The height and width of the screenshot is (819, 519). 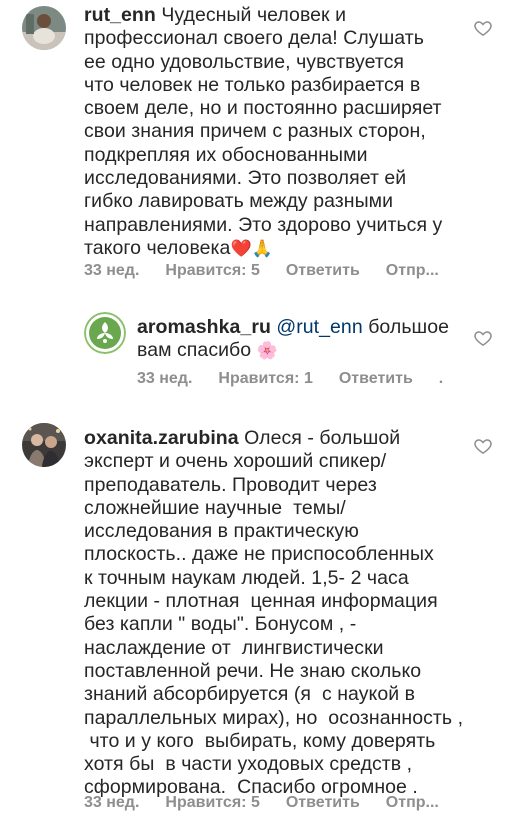 I want to click on reply-time: 33 нед., so click(x=165, y=378).